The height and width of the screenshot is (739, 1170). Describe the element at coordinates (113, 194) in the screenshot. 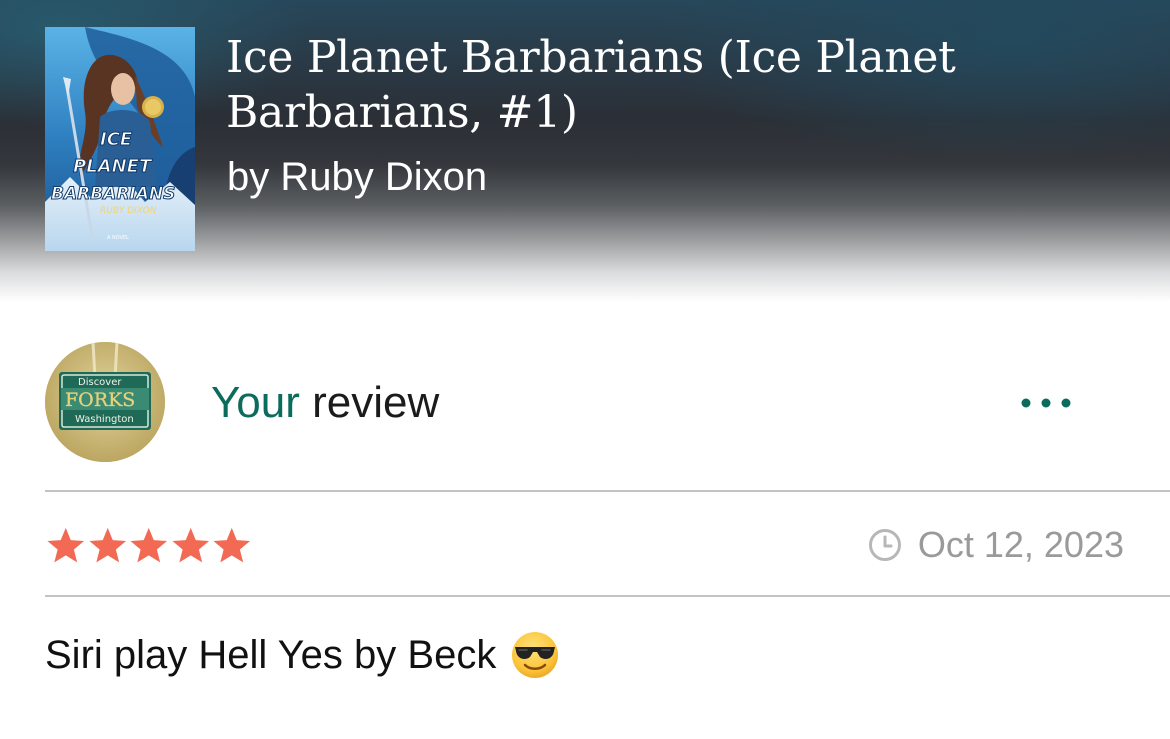

I see `cover-title-line3: BARBARIANS` at that location.